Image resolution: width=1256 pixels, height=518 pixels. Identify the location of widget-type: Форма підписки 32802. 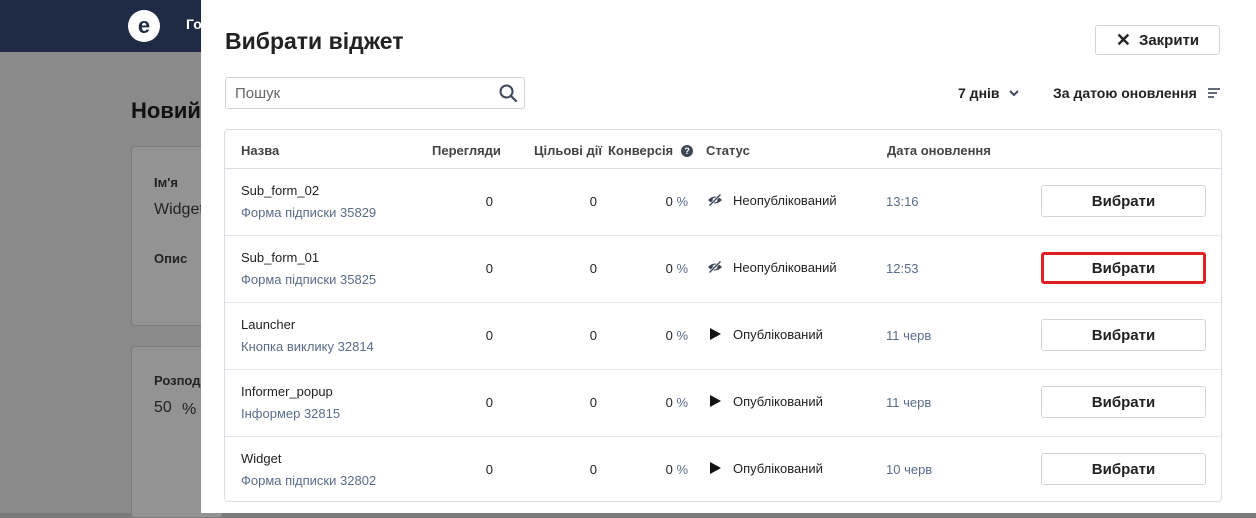
(309, 480).